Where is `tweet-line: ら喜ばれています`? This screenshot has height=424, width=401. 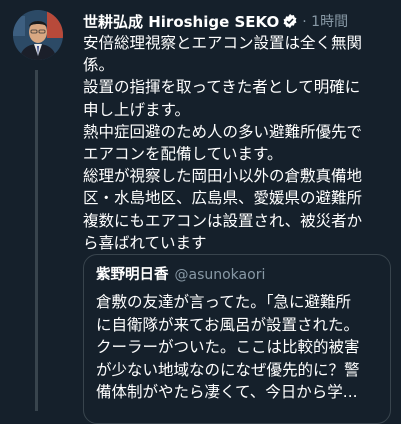 tweet-line: ら喜ばれています is located at coordinates (145, 242).